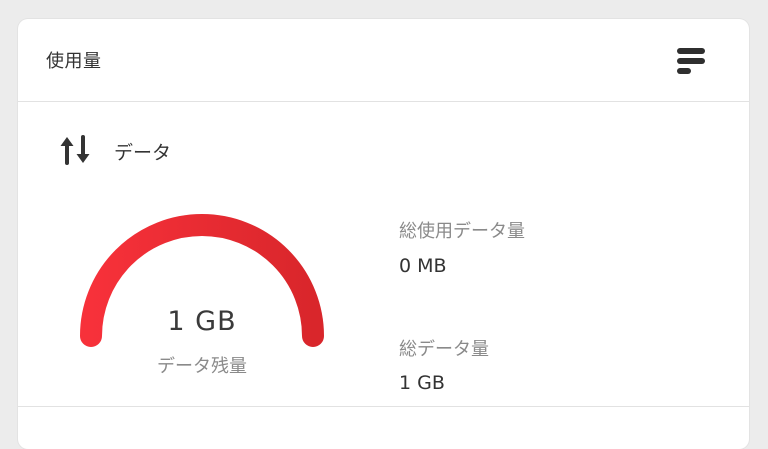 The height and width of the screenshot is (449, 768). I want to click on gauge-label: データ残量, so click(202, 366).